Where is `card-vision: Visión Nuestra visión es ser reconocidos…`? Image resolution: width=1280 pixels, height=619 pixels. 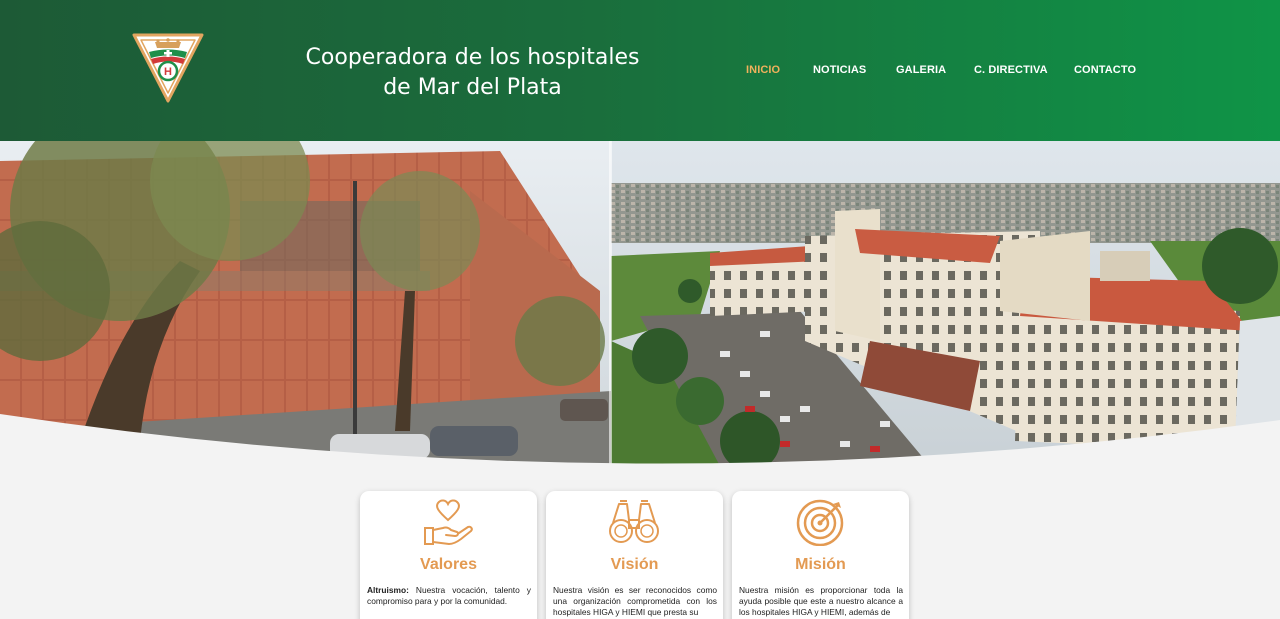
card-vision: Visión Nuestra visión es ser reconocidos… is located at coordinates (634, 555).